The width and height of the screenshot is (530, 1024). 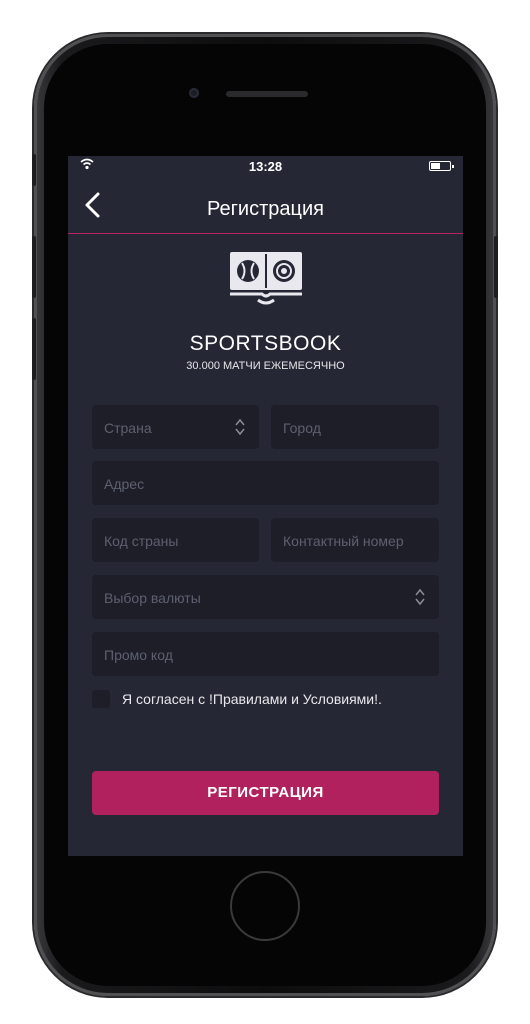 I want to click on city-field: Город, so click(x=355, y=427).